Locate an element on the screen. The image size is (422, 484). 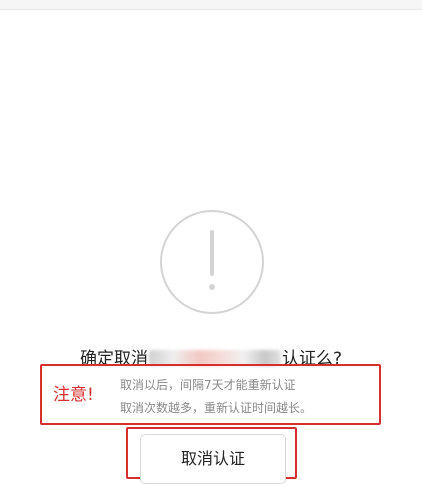
exclamation-dot is located at coordinates (212, 287).